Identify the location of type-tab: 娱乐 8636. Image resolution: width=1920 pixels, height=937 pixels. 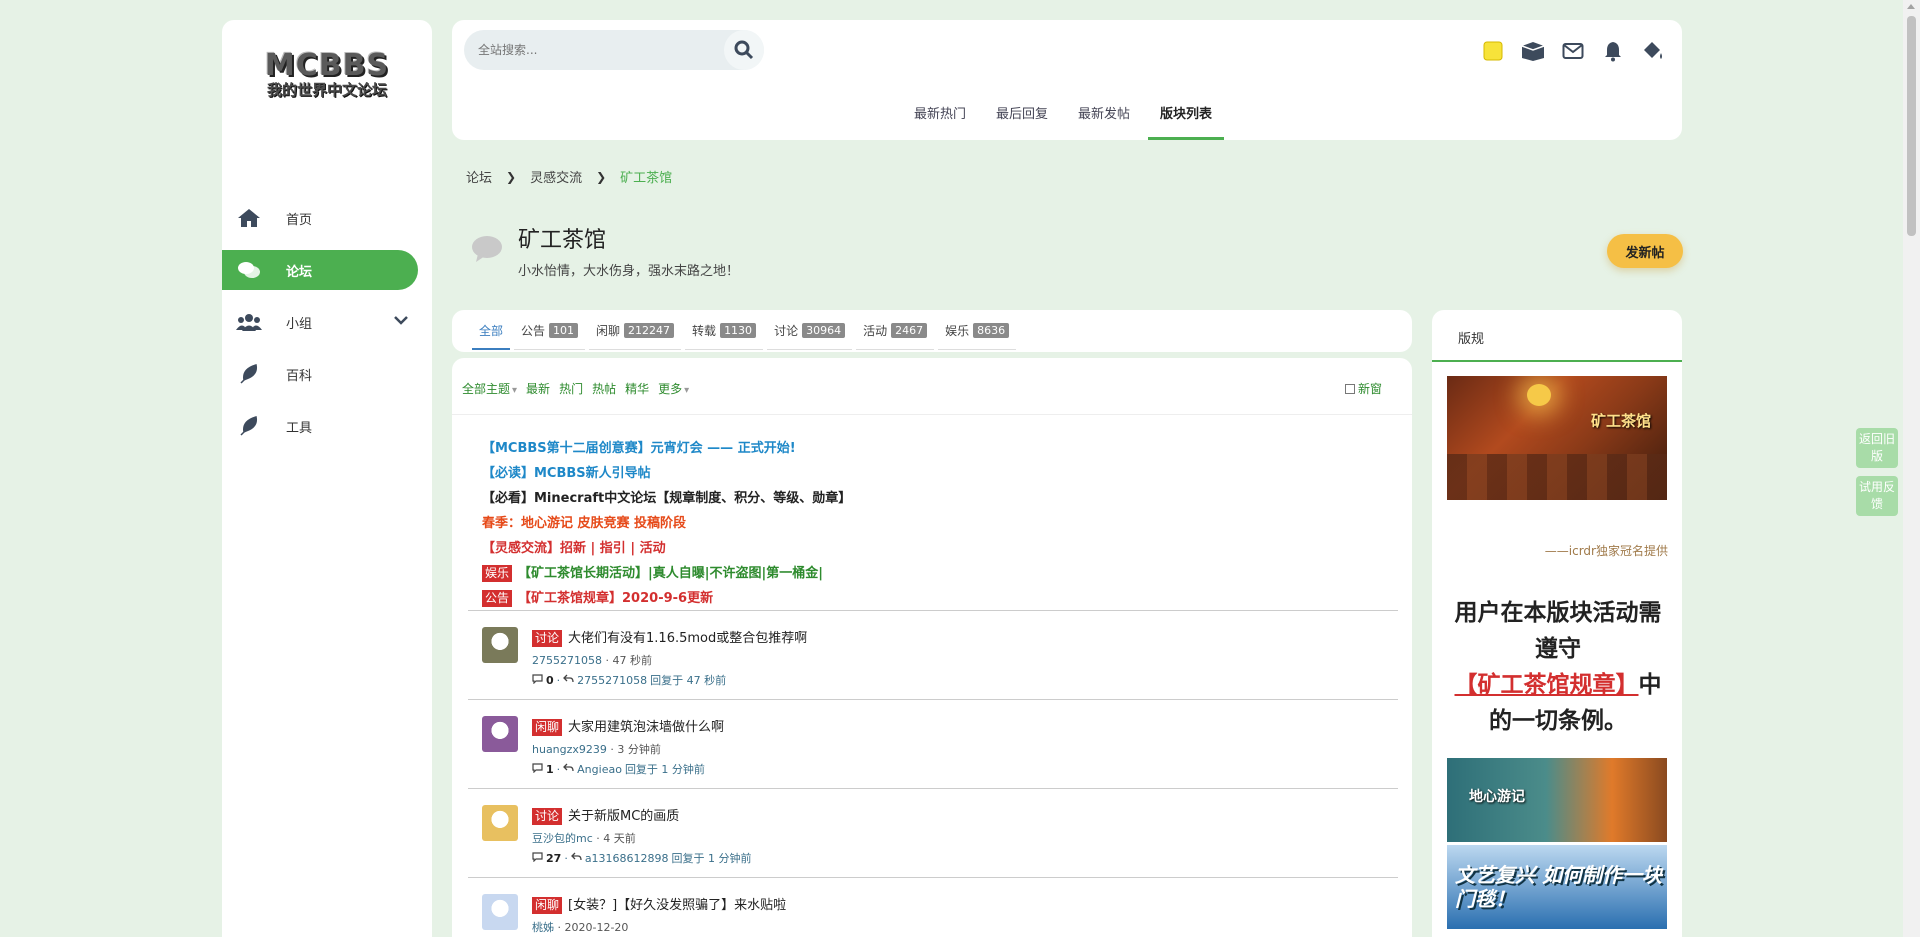
(977, 331).